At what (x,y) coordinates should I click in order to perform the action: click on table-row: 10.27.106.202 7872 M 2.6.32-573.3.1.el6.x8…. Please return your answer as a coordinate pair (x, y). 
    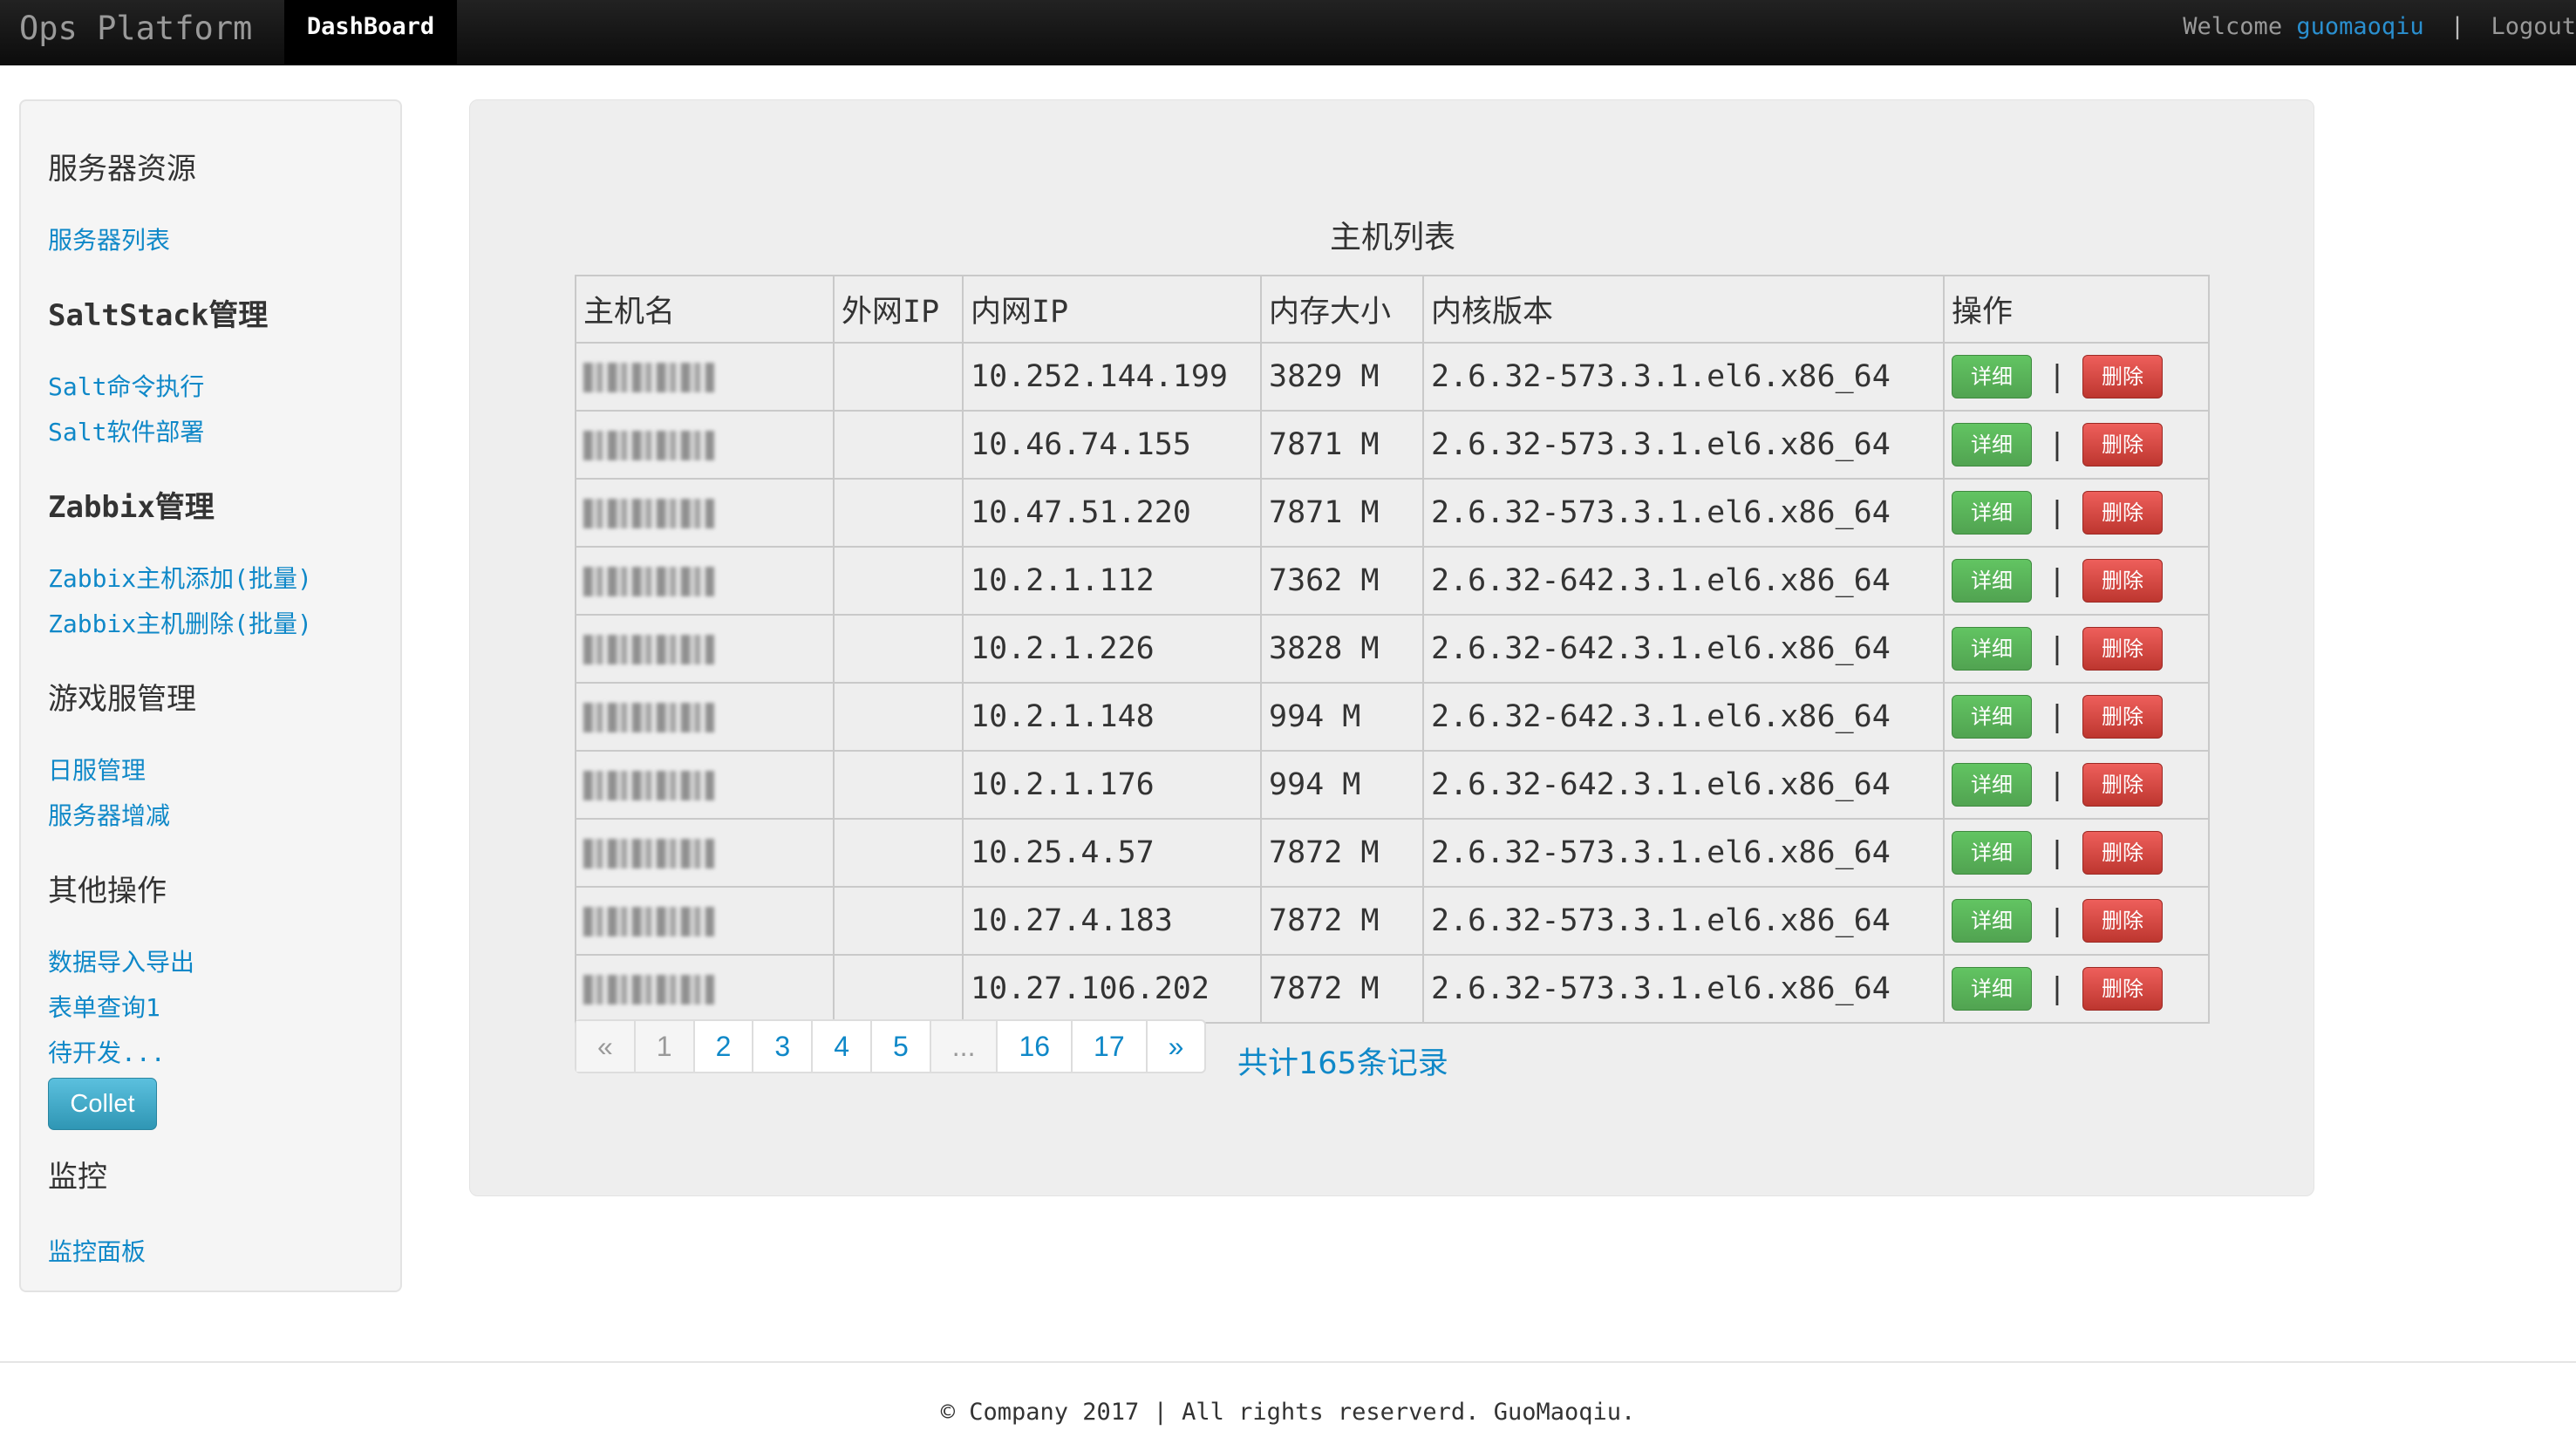
    Looking at the image, I should click on (1393, 989).